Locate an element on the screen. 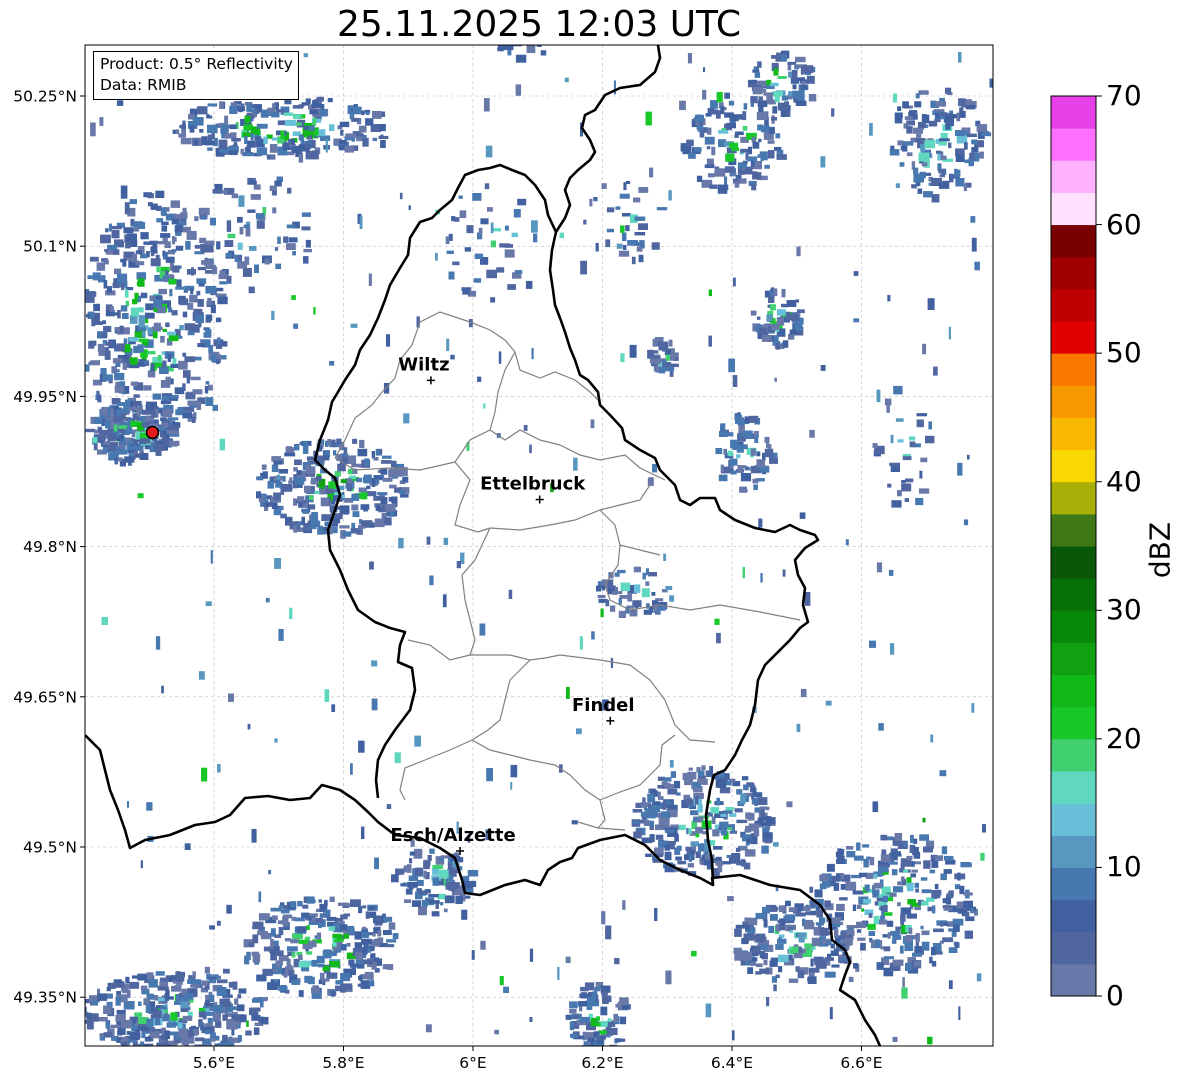 The width and height of the screenshot is (1184, 1081). colorbar-tick-label: 70 is located at coordinates (1124, 95).